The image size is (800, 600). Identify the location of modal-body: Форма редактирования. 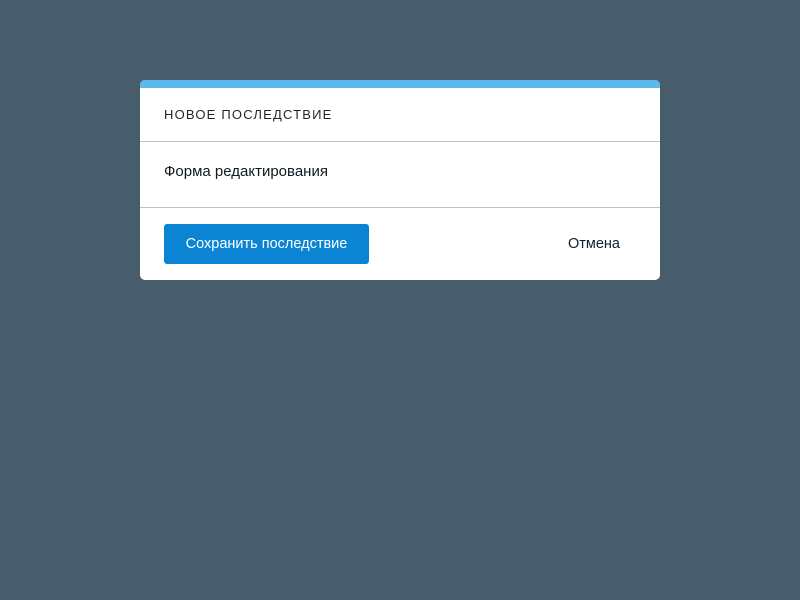
(400, 175).